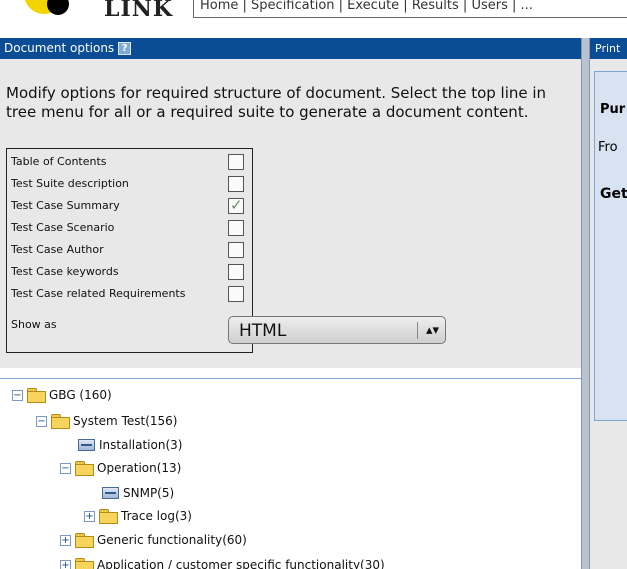 Image resolution: width=627 pixels, height=569 pixels. I want to click on option-row-test-case-summary: Test Case Summary, so click(130, 206).